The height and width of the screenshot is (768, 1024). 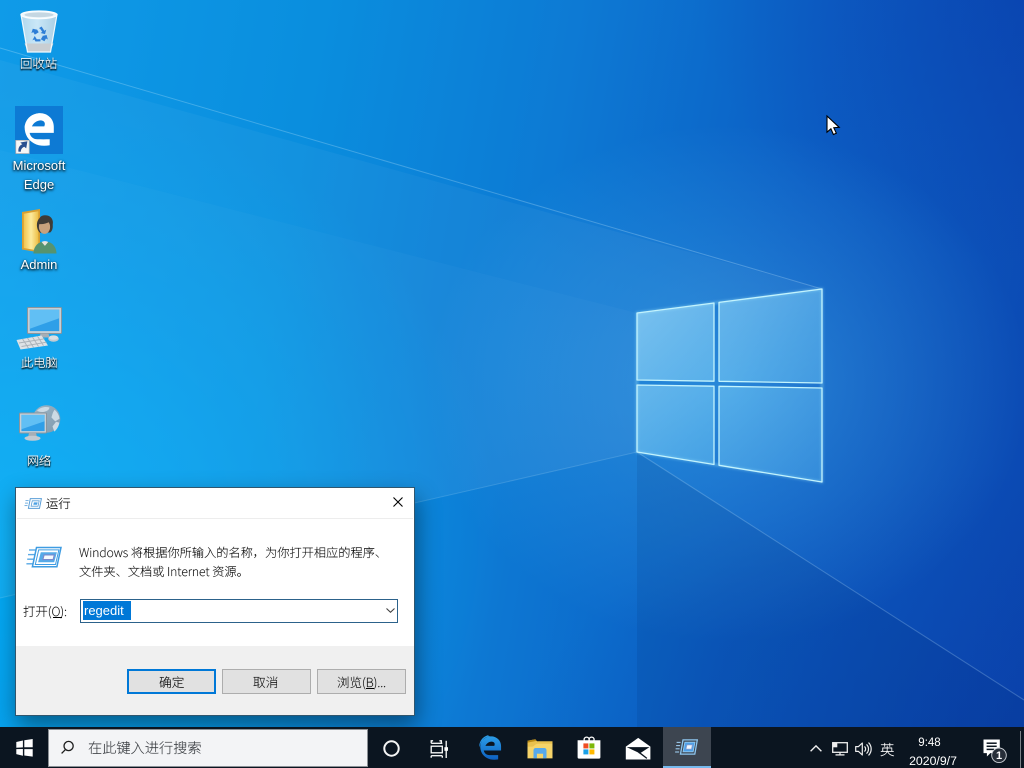 I want to click on svg-text: 1, so click(x=998, y=756).